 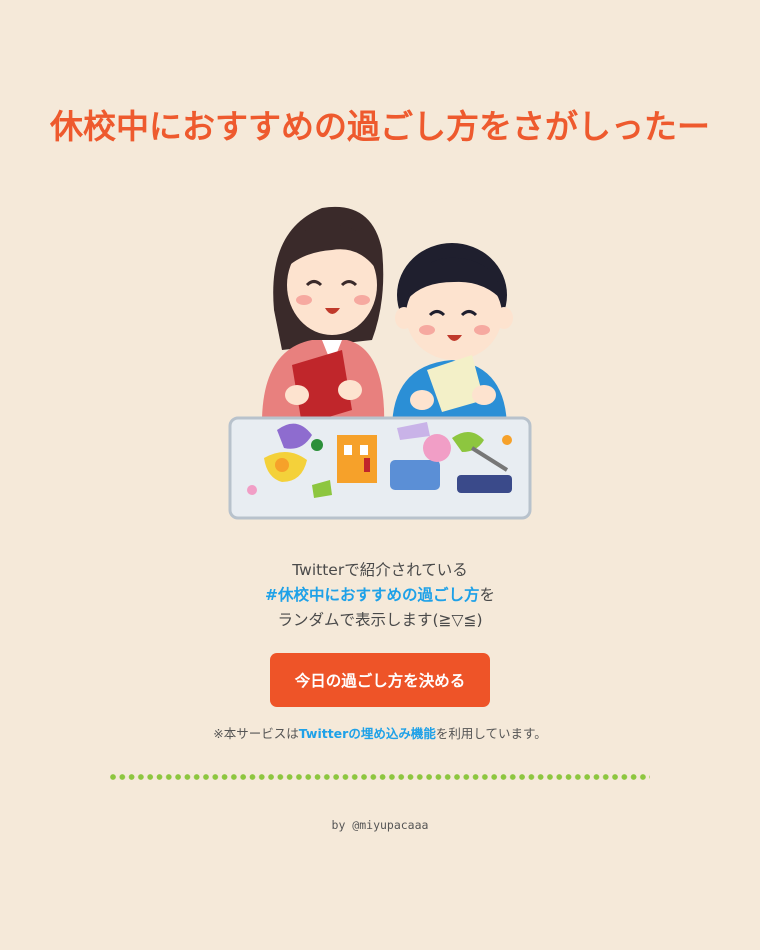 What do you see at coordinates (380, 777) in the screenshot?
I see `dotted-divider` at bounding box center [380, 777].